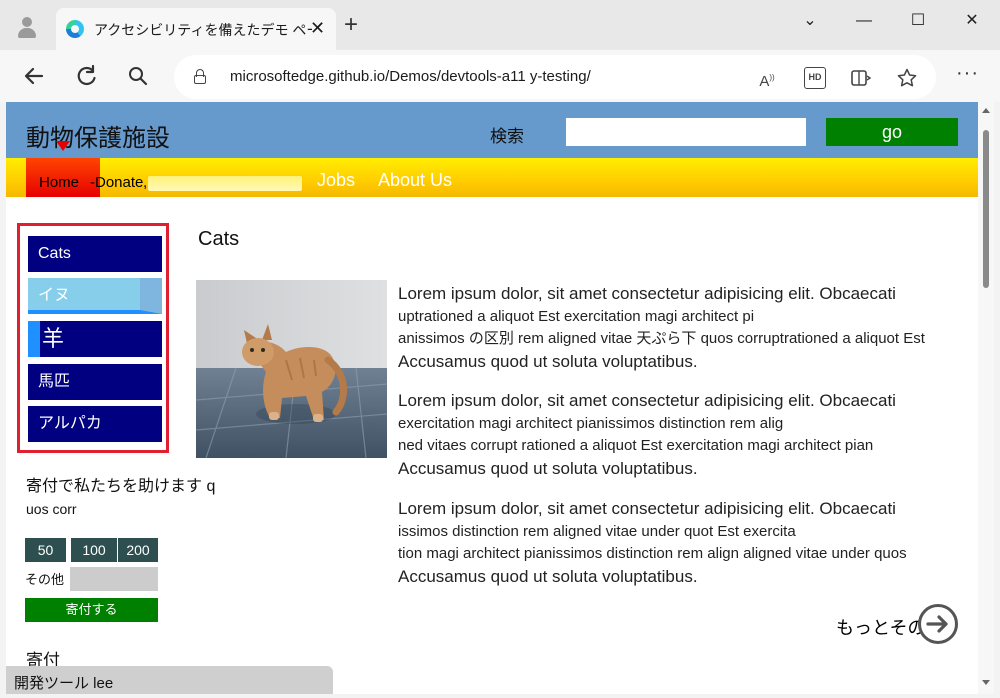 Image resolution: width=1000 pixels, height=698 pixels. Describe the element at coordinates (938, 624) in the screenshot. I see `arrow-right-circle-icon` at that location.